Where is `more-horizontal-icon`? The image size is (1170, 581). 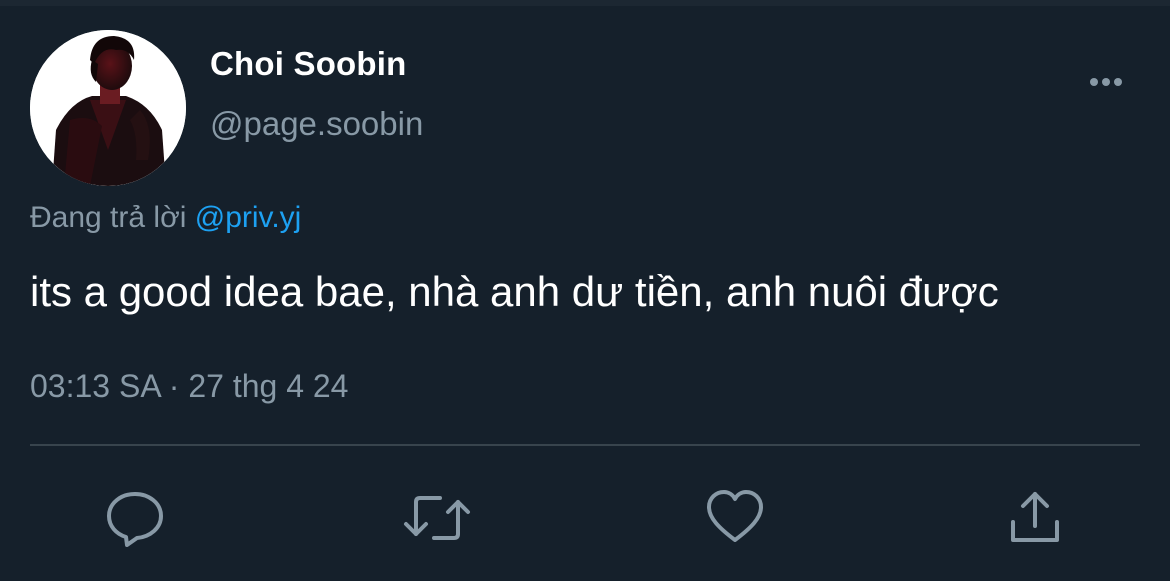 more-horizontal-icon is located at coordinates (1106, 82).